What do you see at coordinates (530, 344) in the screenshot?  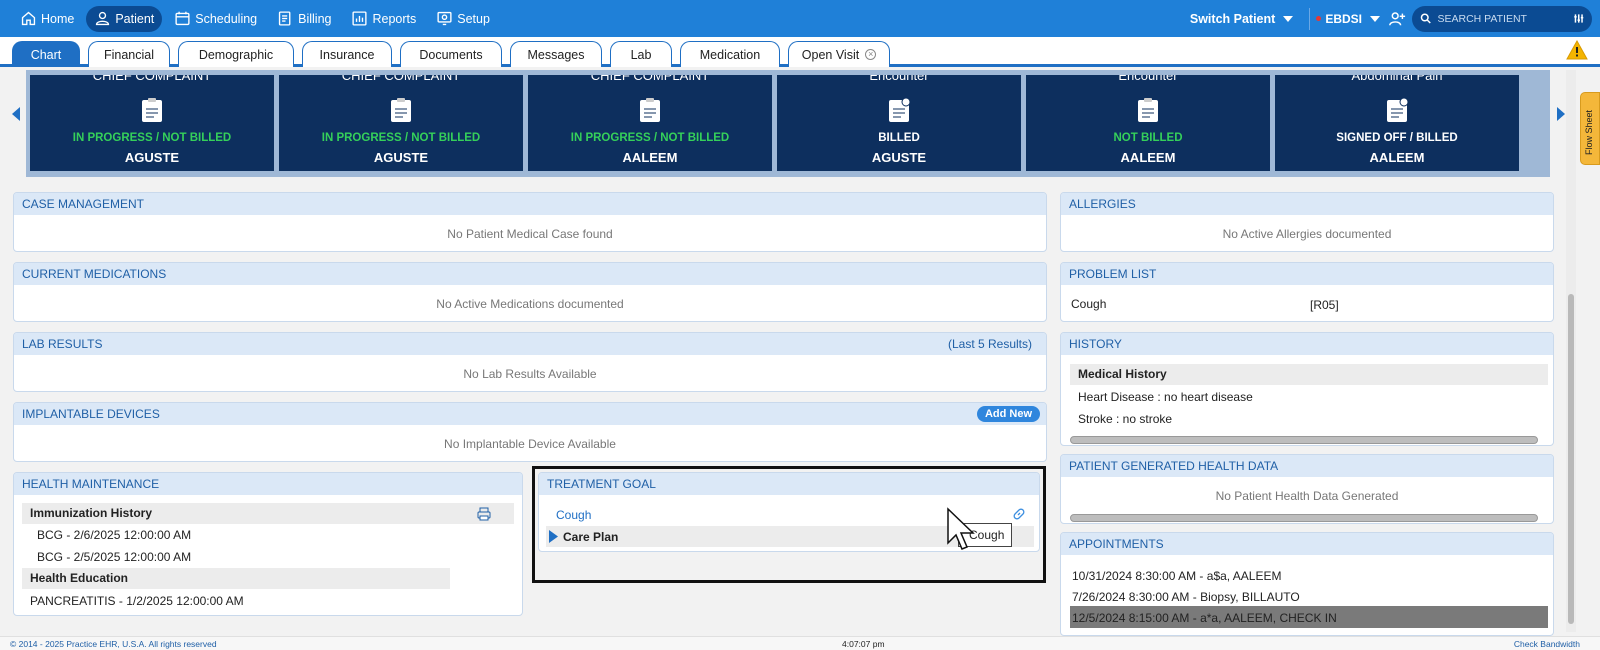 I see `panel-header: LAB RESULTS (Last 5 Results)` at bounding box center [530, 344].